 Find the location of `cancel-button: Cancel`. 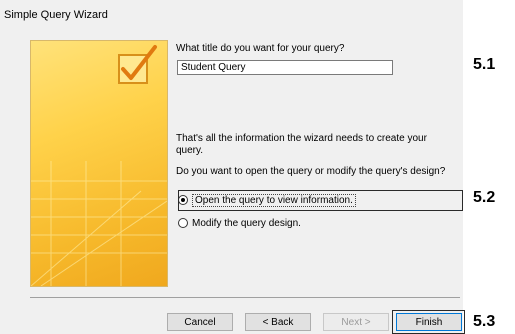

cancel-button: Cancel is located at coordinates (200, 322).